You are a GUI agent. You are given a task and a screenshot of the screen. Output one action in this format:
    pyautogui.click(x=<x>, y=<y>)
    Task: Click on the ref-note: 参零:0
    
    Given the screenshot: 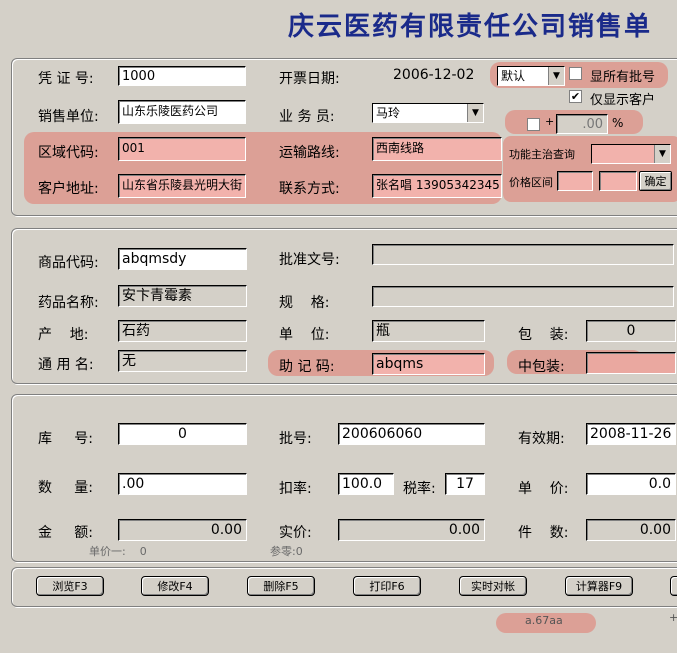 What is the action you would take?
    pyautogui.click(x=286, y=551)
    